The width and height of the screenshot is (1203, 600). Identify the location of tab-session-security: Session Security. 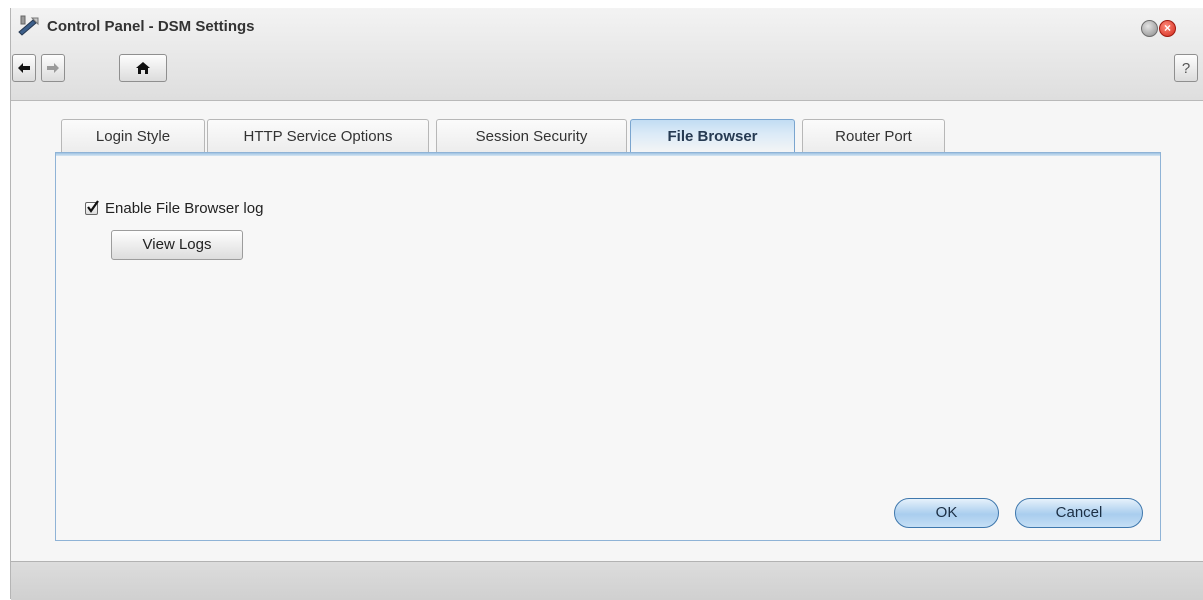
(531, 136).